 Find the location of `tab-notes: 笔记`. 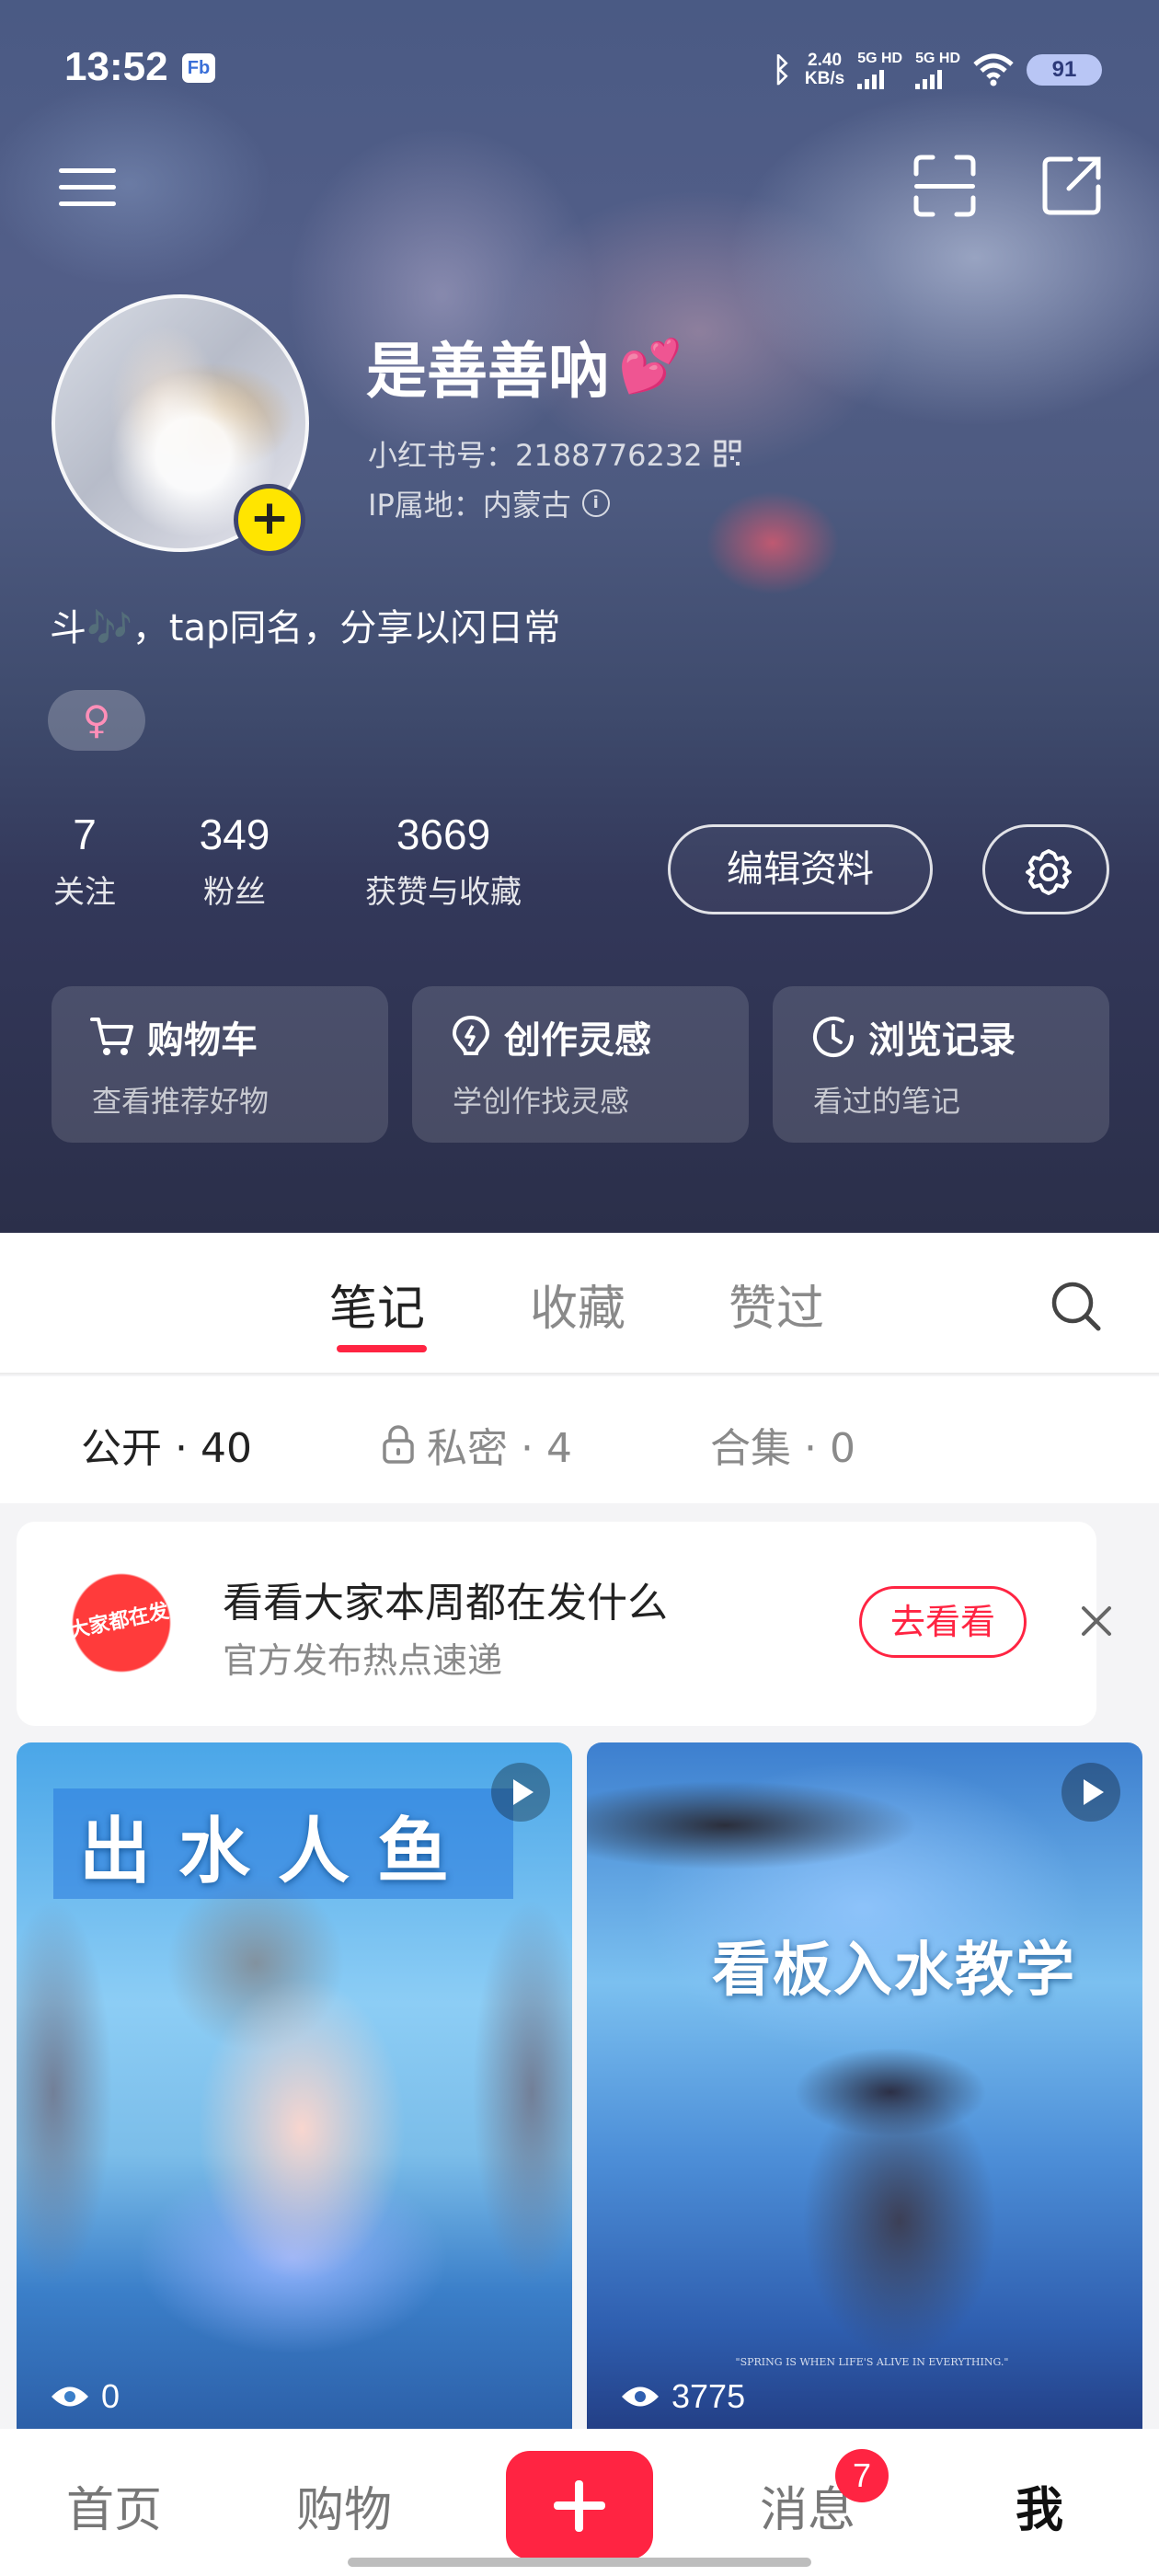

tab-notes: 笔记 is located at coordinates (377, 1304).